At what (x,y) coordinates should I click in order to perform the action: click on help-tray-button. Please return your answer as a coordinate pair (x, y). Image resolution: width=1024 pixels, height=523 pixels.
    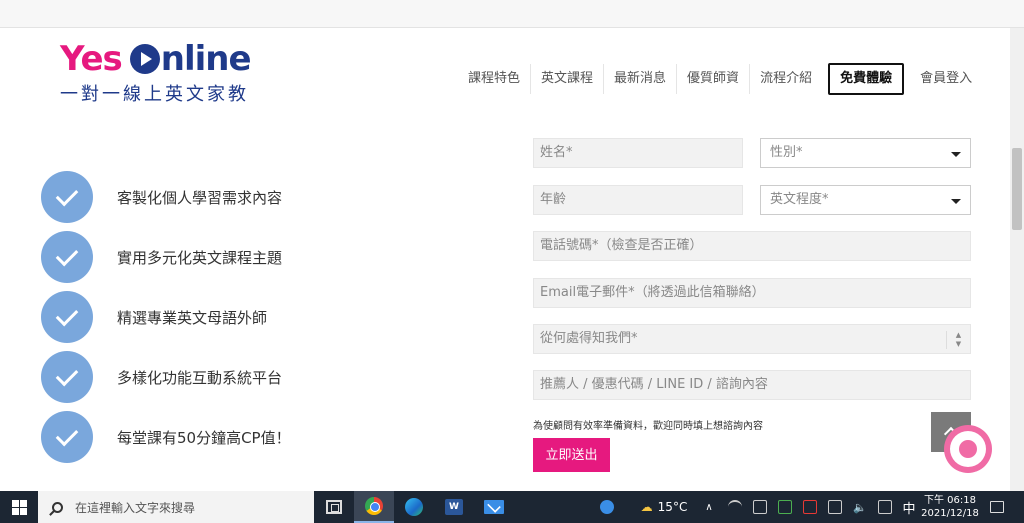
    Looking at the image, I should click on (607, 507).